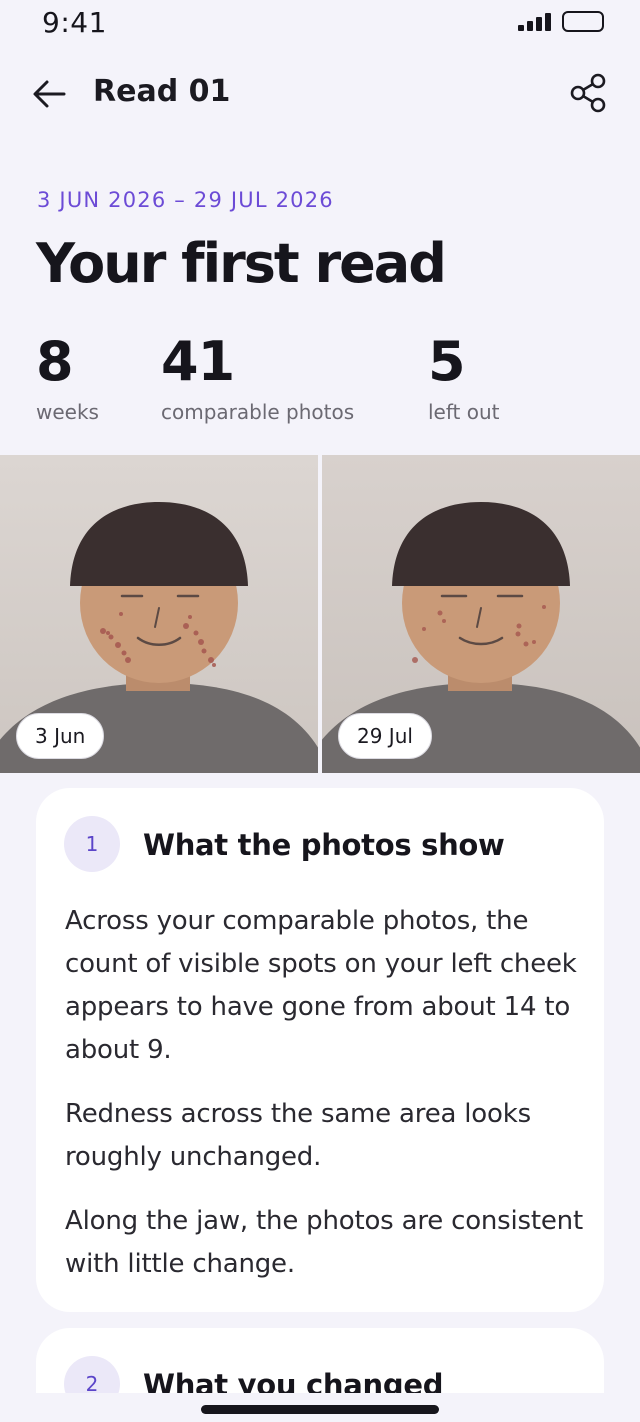  What do you see at coordinates (464, 412) in the screenshot?
I see `stat-label: left out` at bounding box center [464, 412].